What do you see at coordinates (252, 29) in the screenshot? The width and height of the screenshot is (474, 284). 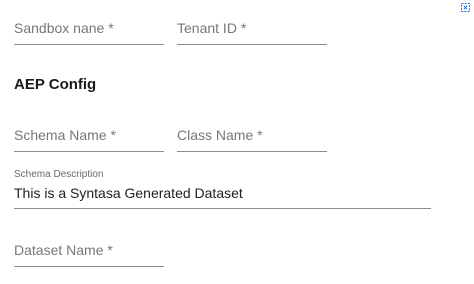 I see `tenant-id-field: Tenant ID *` at bounding box center [252, 29].